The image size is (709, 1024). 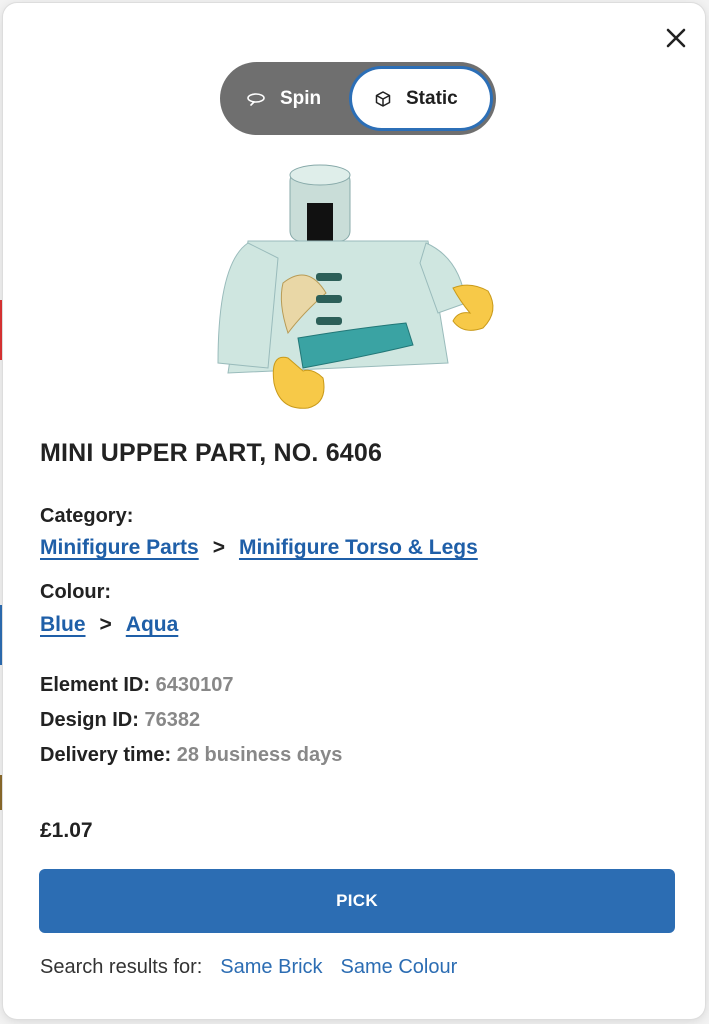 I want to click on delivery-value: 28 business days, so click(x=259, y=755).